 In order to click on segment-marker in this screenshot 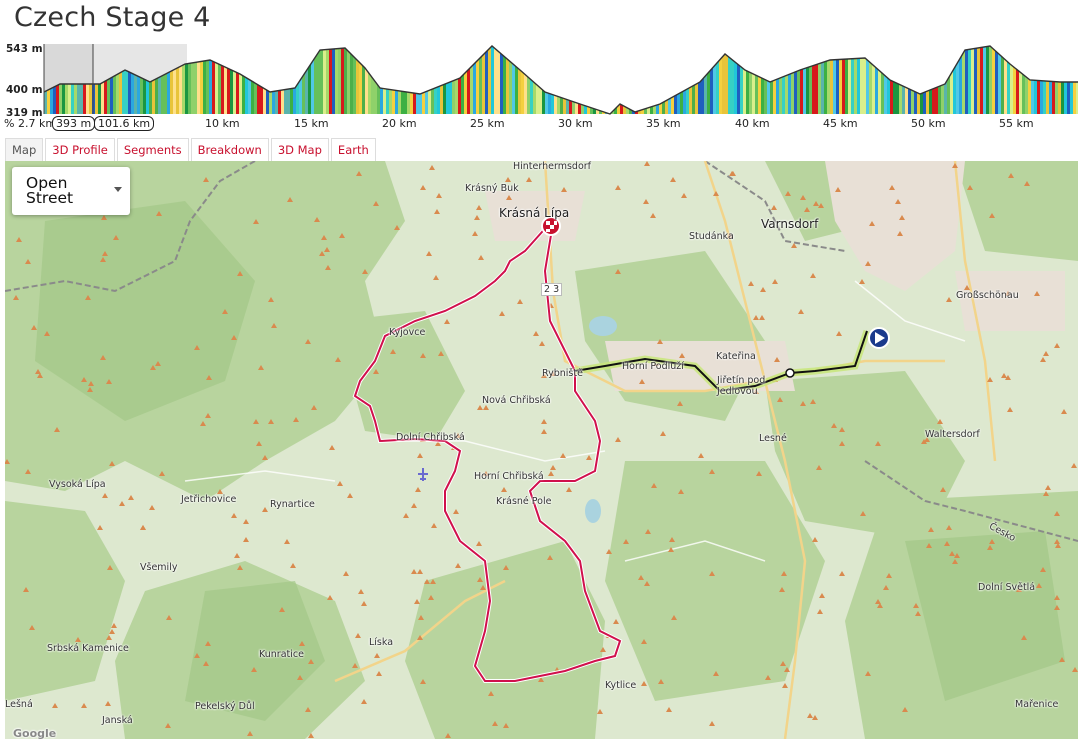, I will do `click(790, 373)`.